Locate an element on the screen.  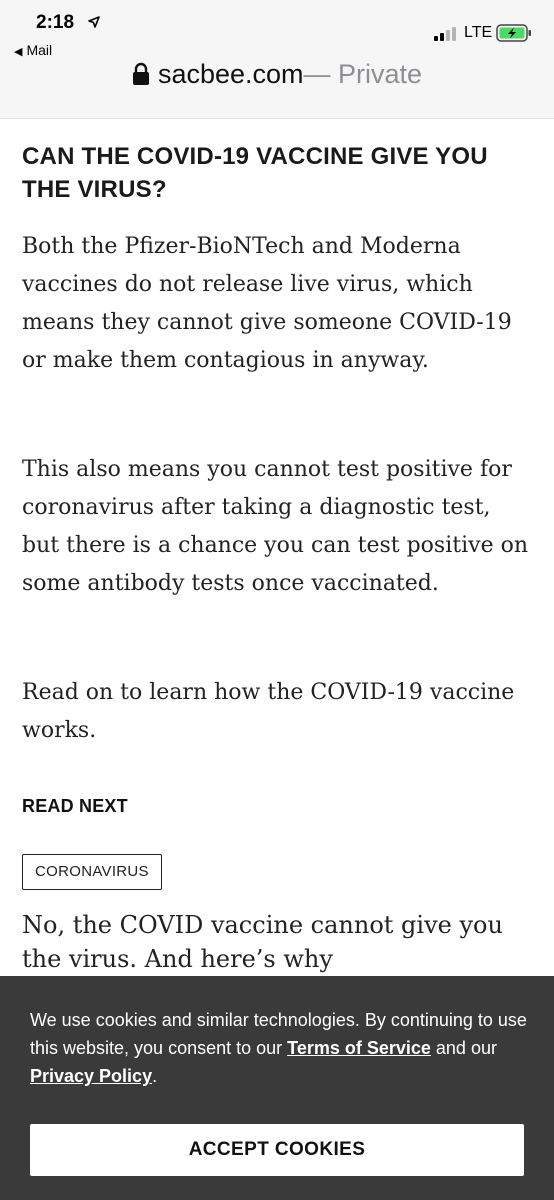
cellular-signal-icon is located at coordinates (446, 36).